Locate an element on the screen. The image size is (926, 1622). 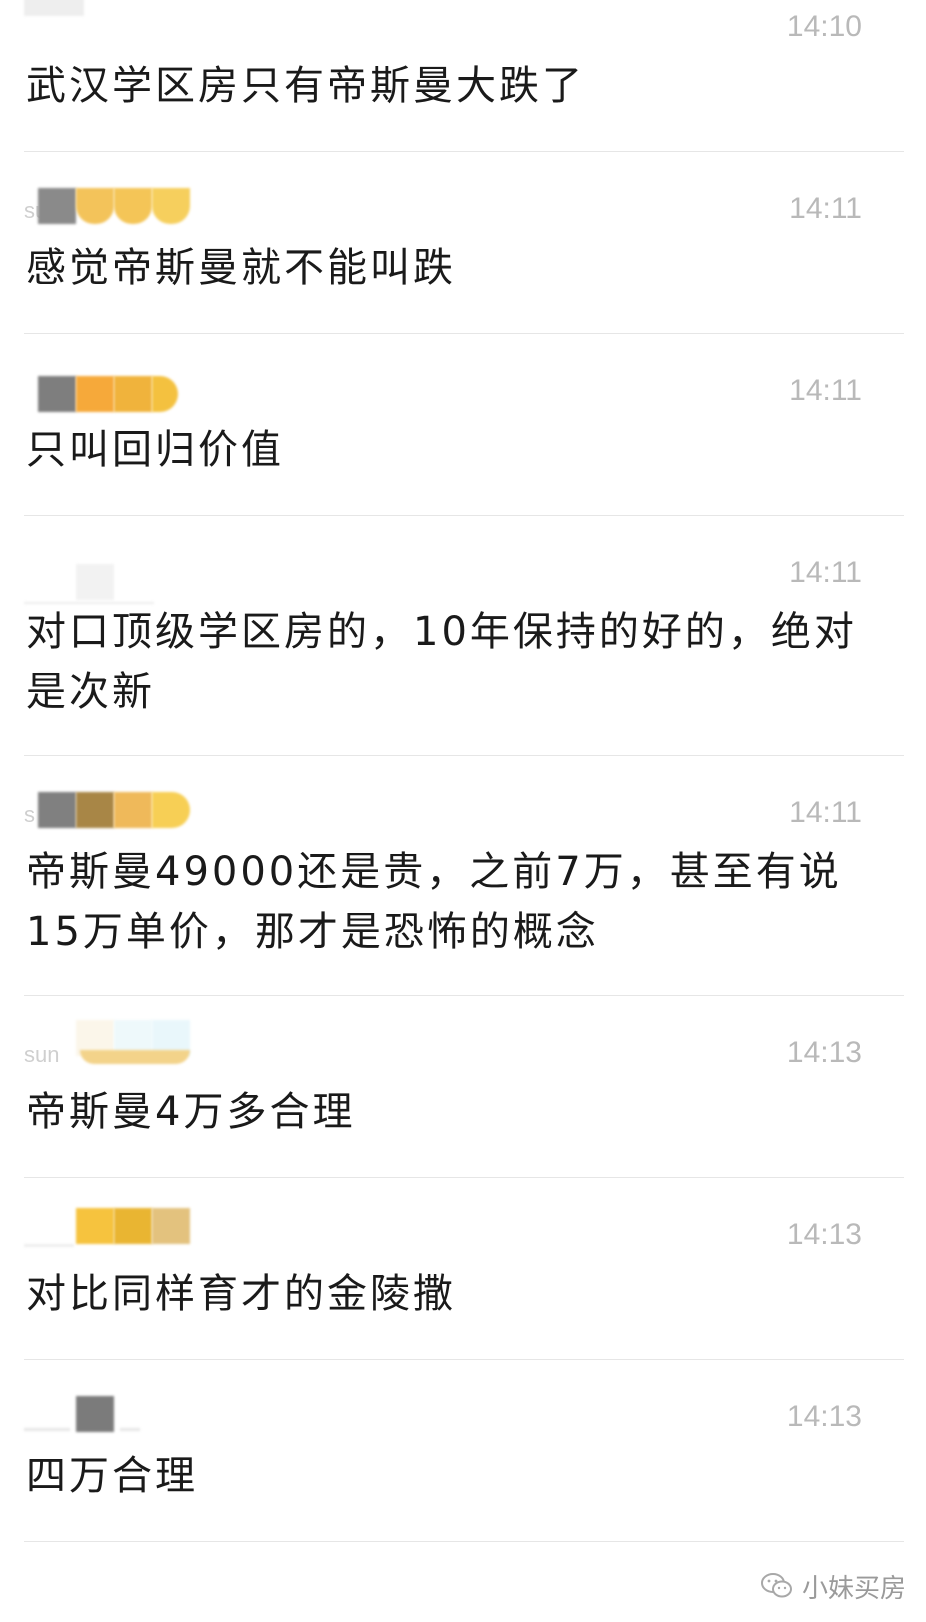
message-text: 只叫回归价值 is located at coordinates (155, 450).